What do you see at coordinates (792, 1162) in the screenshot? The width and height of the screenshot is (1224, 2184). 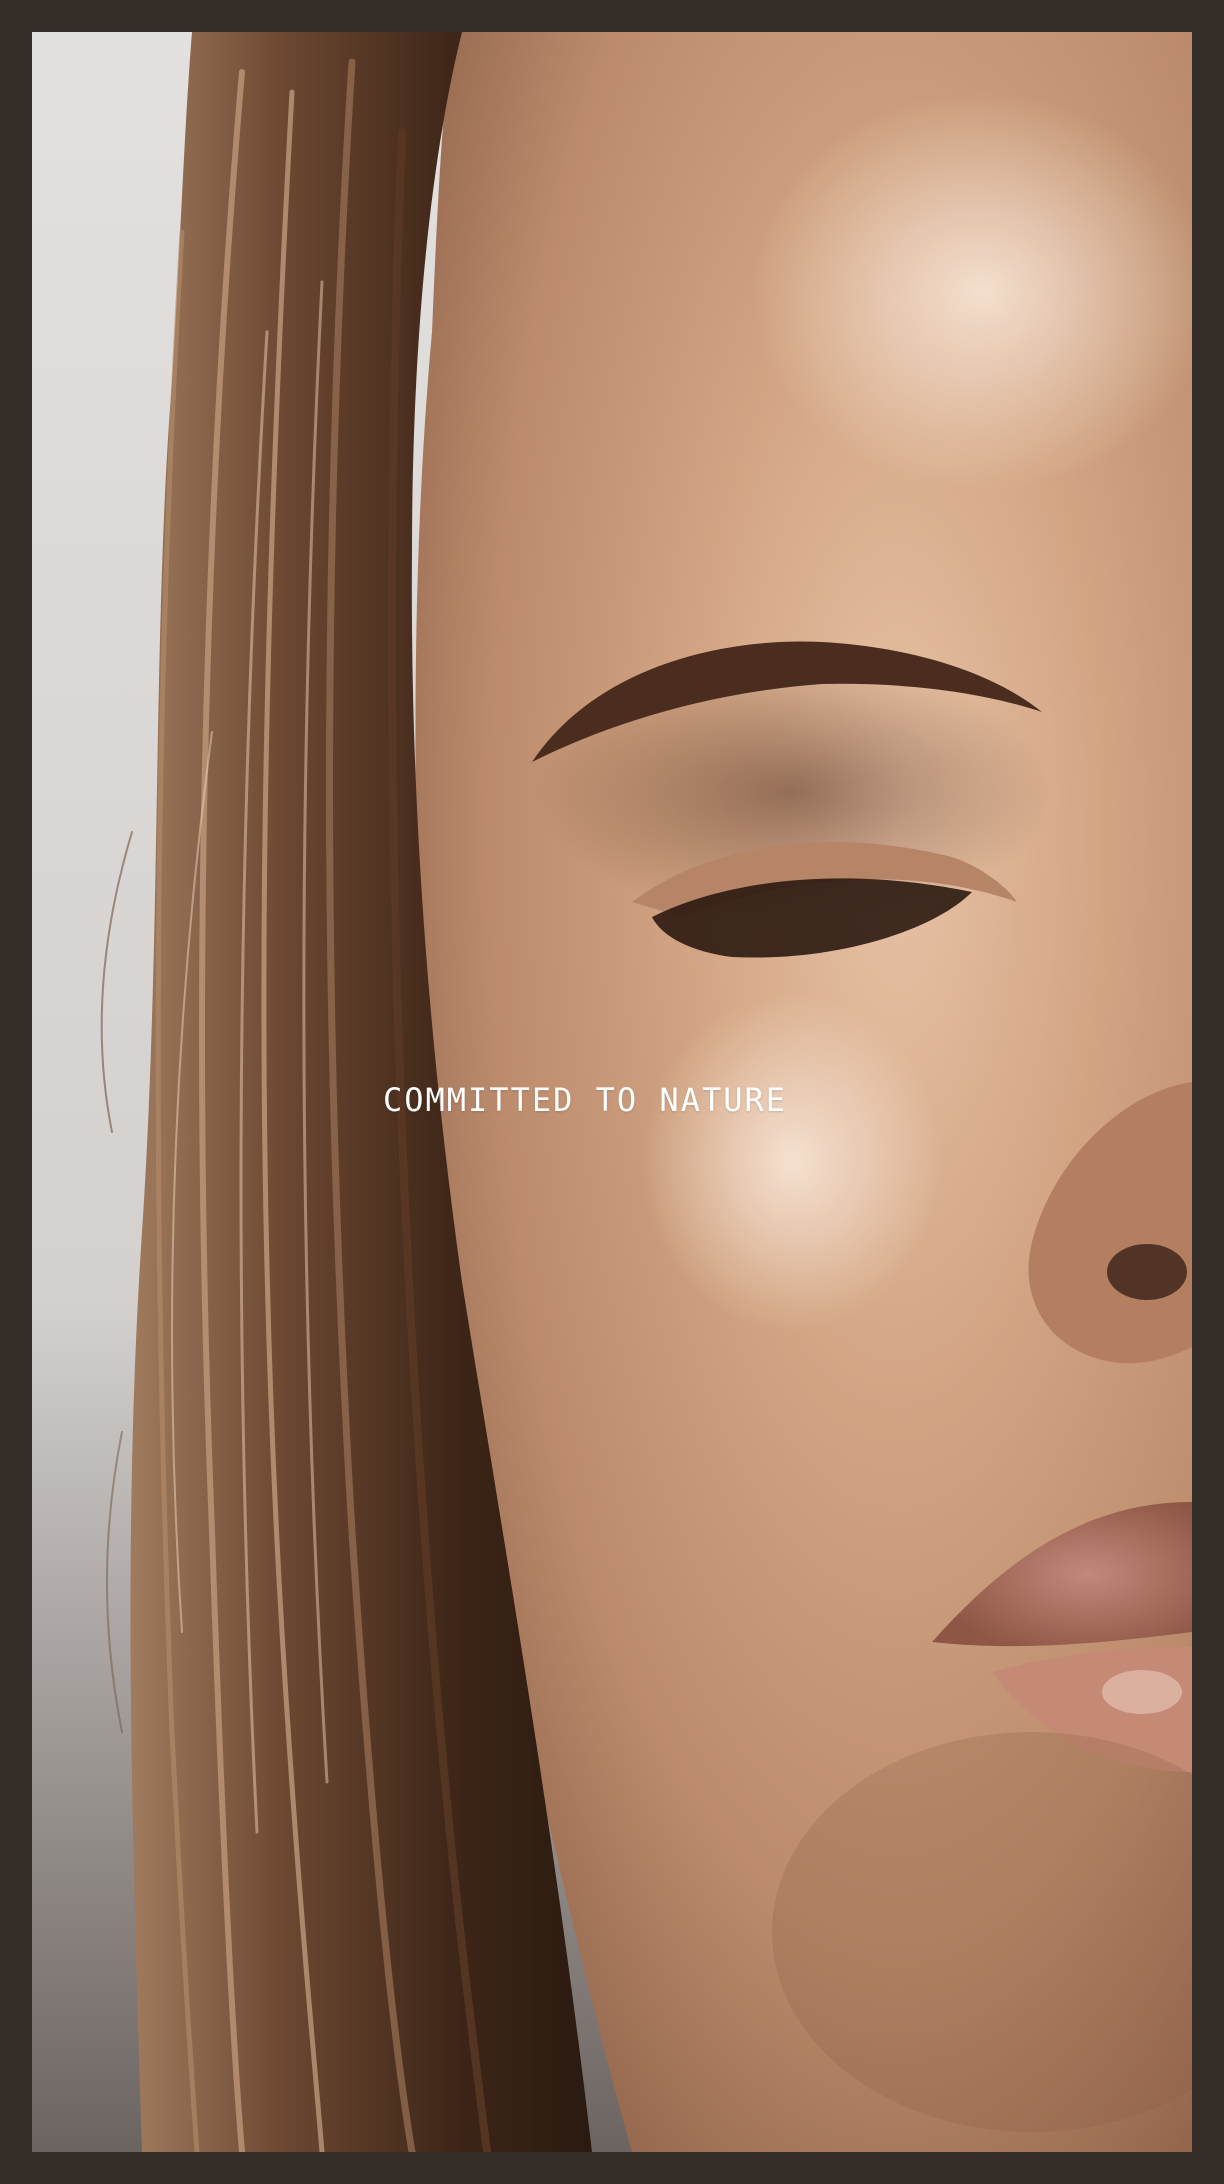 I see `cheek-highlight` at bounding box center [792, 1162].